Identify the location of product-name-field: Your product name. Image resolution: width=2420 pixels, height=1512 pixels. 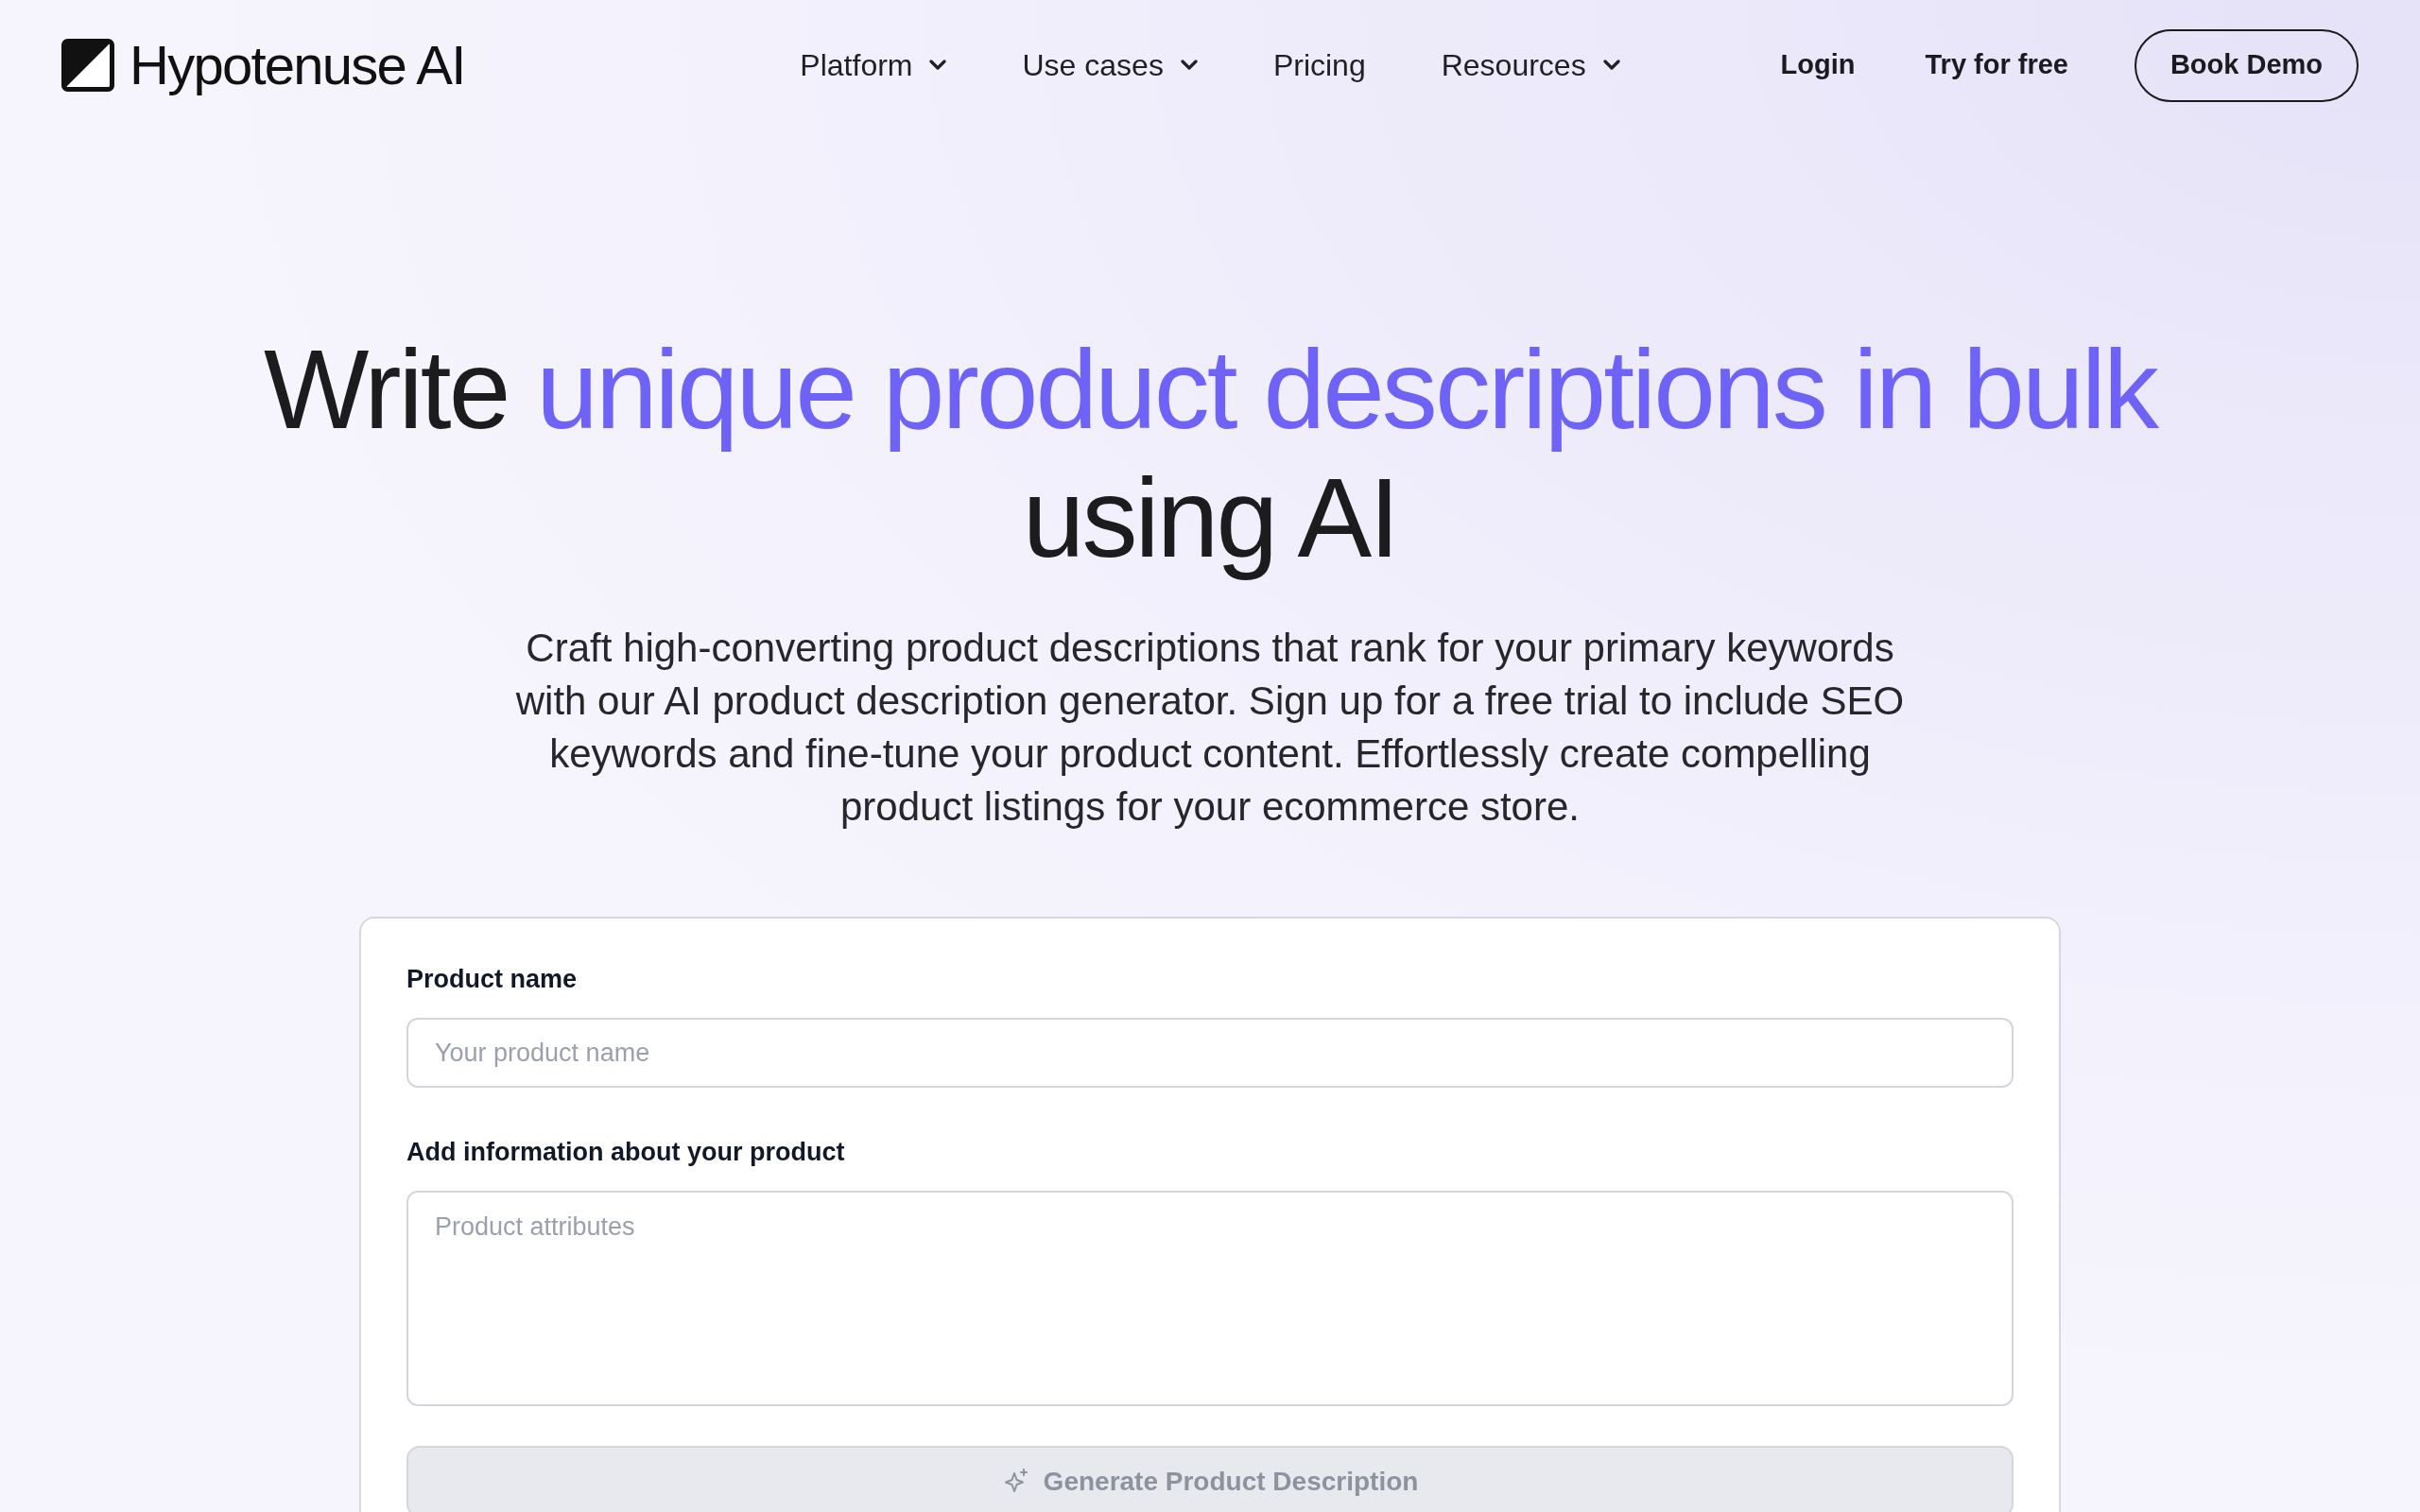
(1210, 1053).